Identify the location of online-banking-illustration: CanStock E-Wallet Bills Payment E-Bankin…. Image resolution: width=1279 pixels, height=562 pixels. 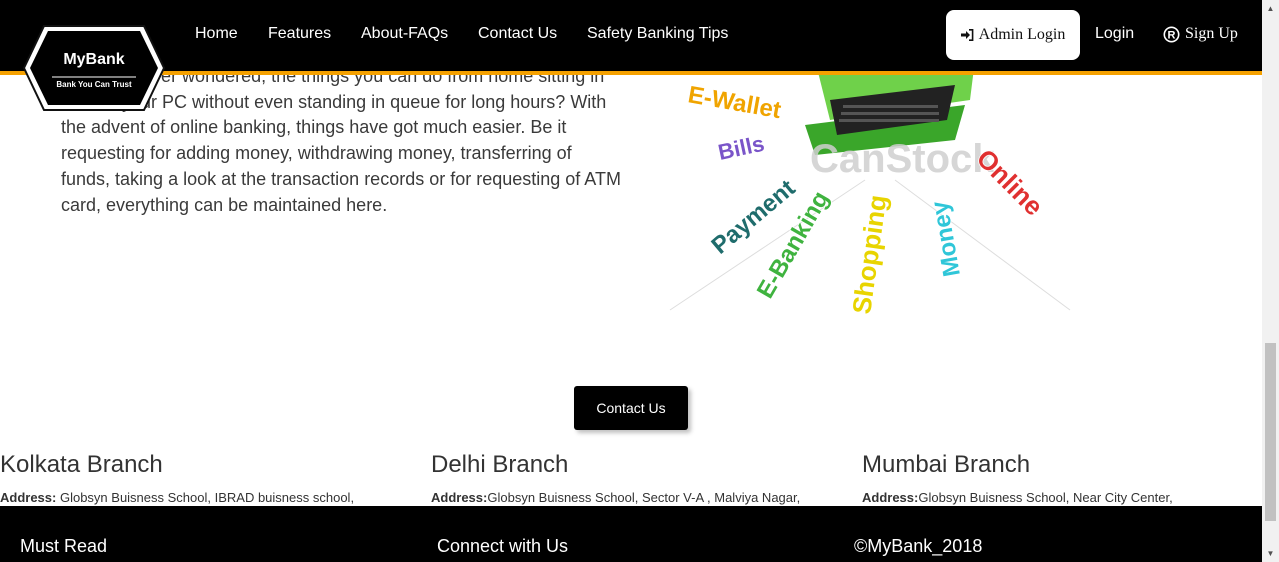
(870, 188).